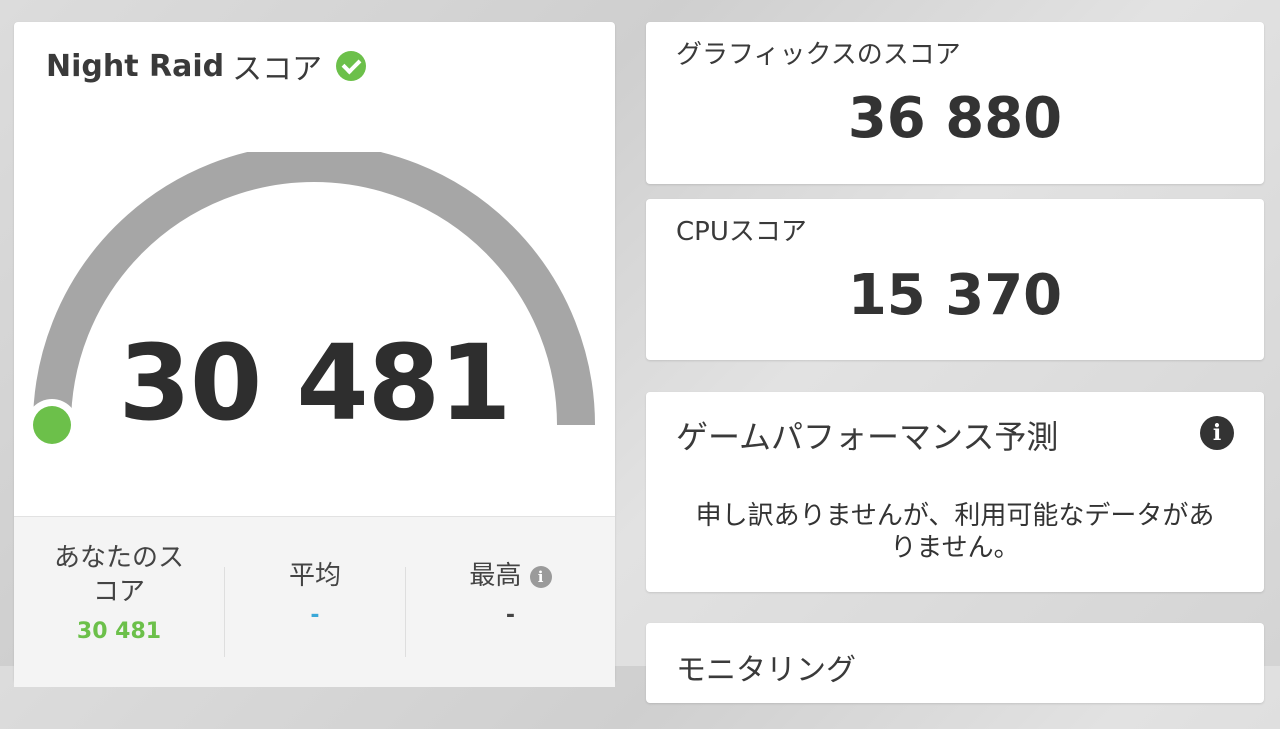 This screenshot has height=729, width=1280. Describe the element at coordinates (955, 663) in the screenshot. I see `monitoring-card: モニタリング` at that location.